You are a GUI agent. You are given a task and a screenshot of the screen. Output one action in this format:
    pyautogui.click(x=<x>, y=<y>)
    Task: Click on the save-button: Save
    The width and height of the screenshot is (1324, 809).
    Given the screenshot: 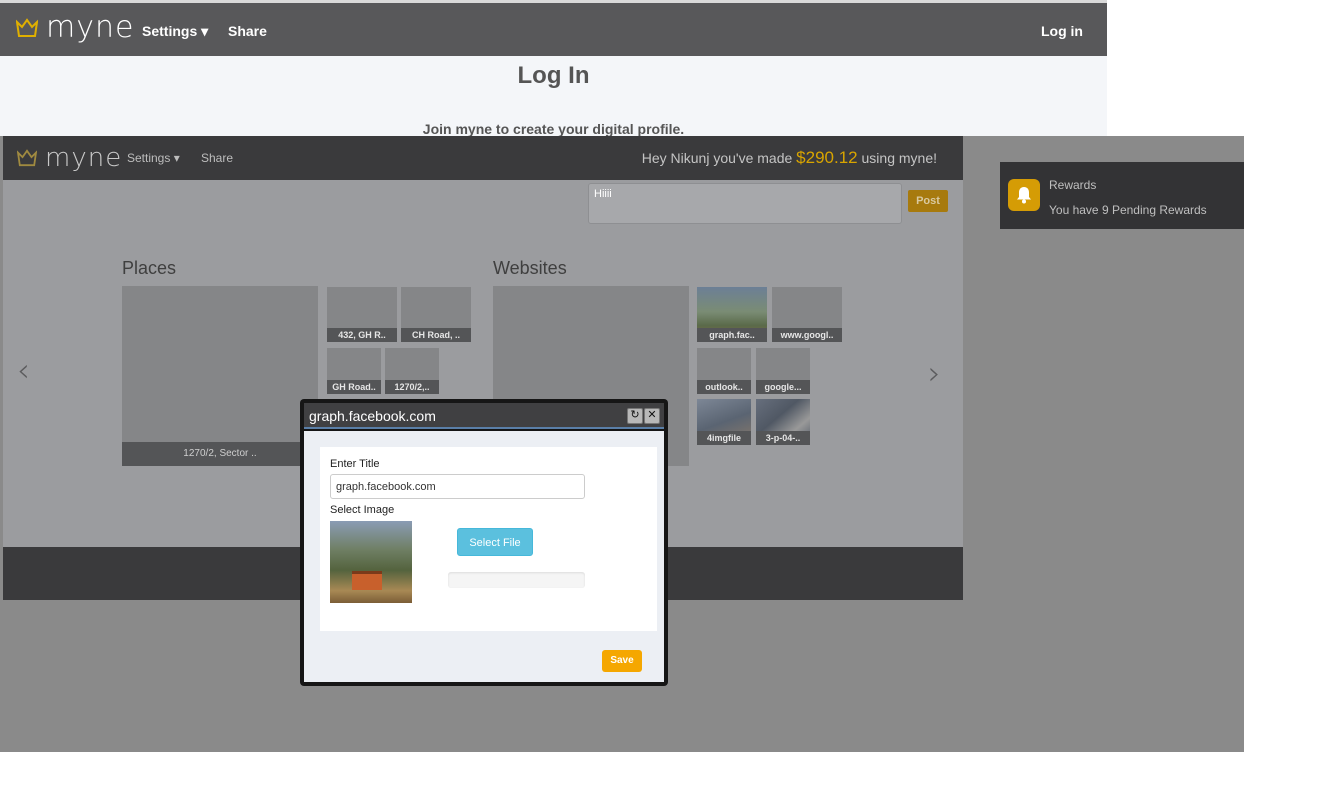 What is the action you would take?
    pyautogui.click(x=622, y=661)
    